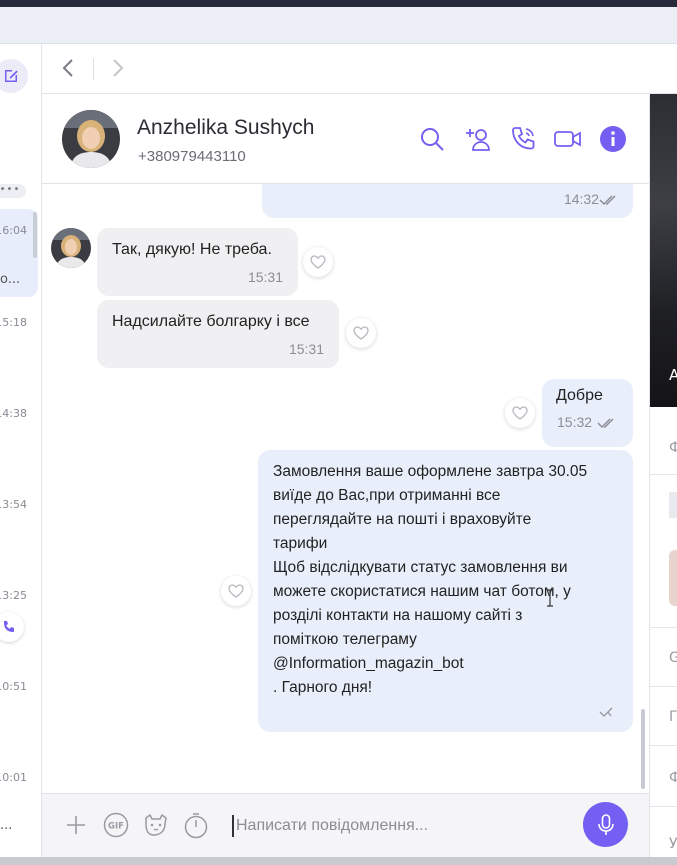 Image resolution: width=677 pixels, height=865 pixels. What do you see at coordinates (587, 413) in the screenshot?
I see `message-outgoing: Добре 15:32` at bounding box center [587, 413].